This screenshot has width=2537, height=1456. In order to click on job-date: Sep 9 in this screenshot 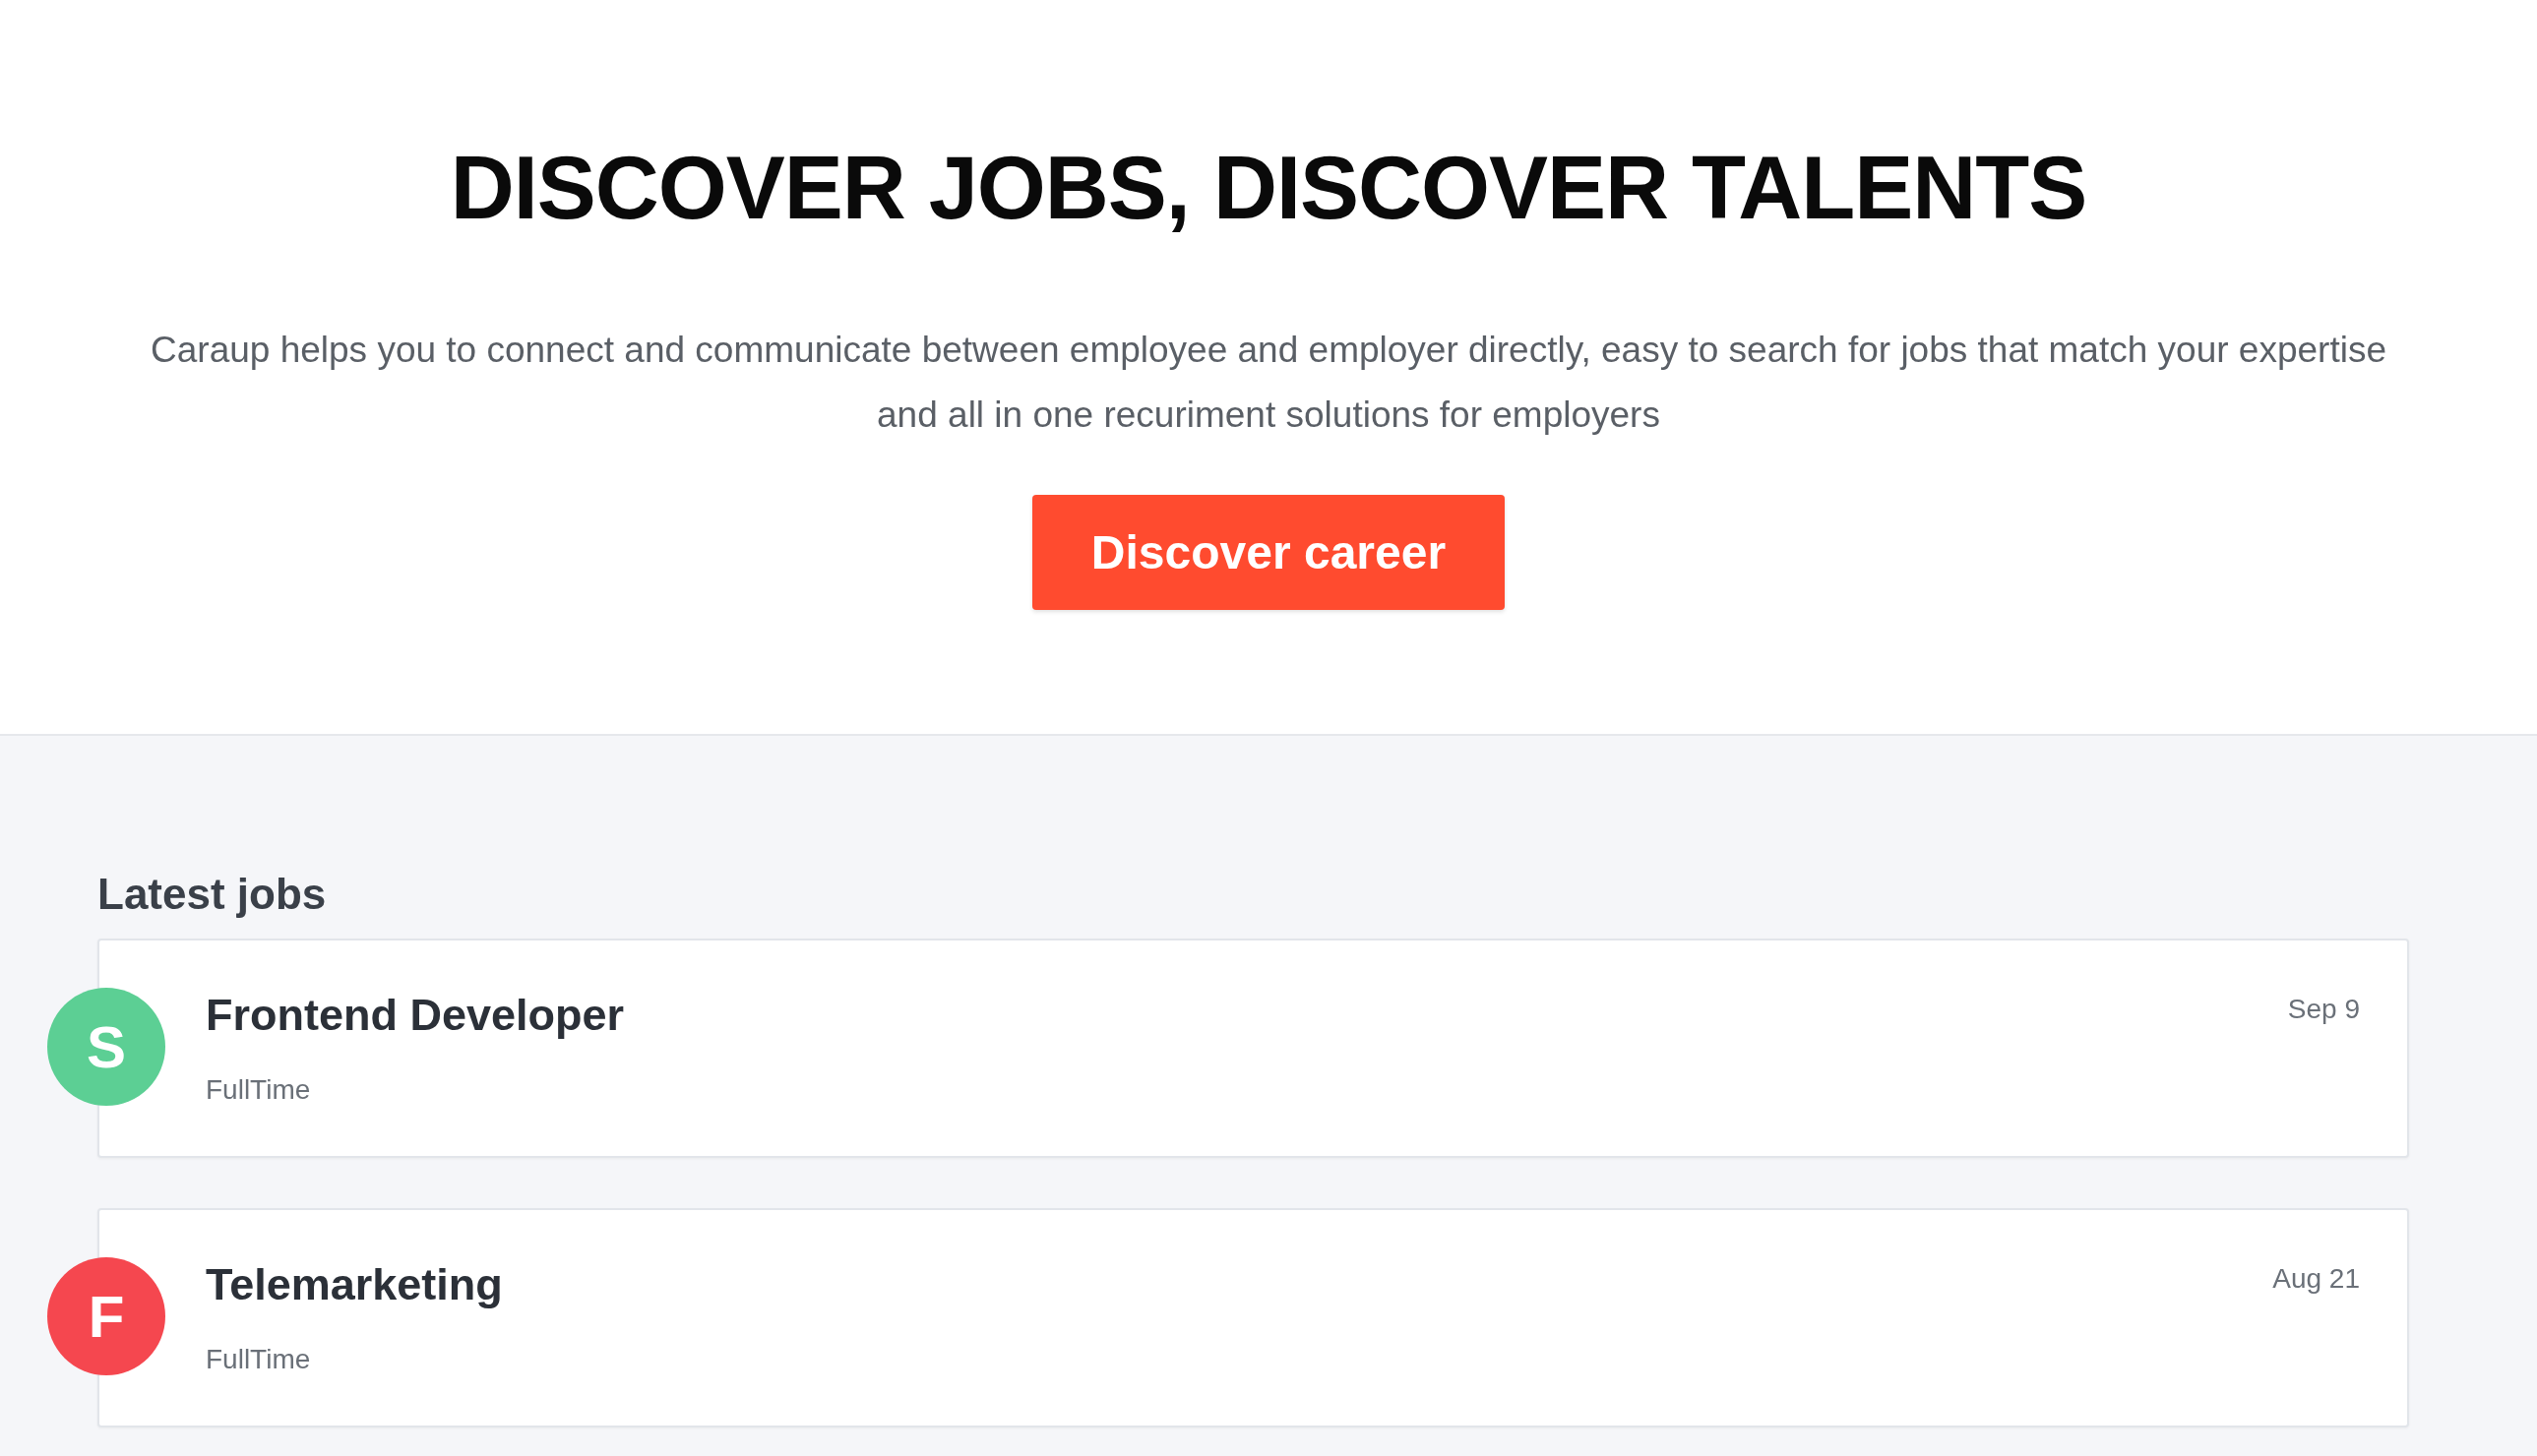, I will do `click(2323, 1010)`.